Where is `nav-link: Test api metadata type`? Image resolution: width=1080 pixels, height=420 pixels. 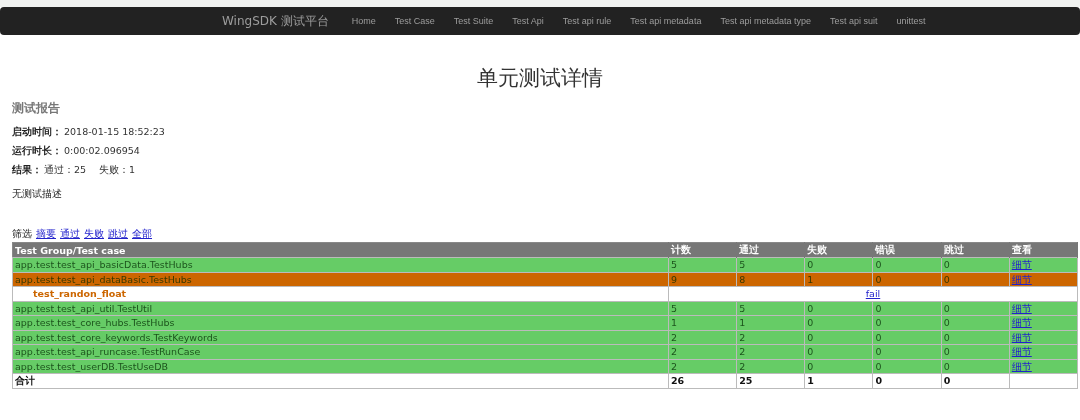
nav-link: Test api metadata type is located at coordinates (765, 21).